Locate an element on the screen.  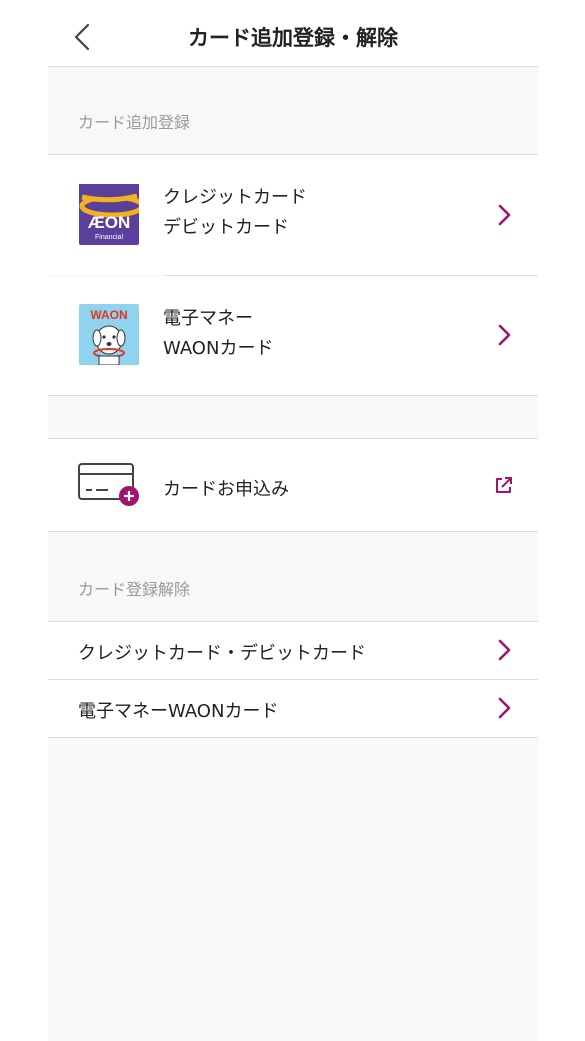
remove-credit-debit-card-row: クレジットカード・デビットカード is located at coordinates (293, 650).